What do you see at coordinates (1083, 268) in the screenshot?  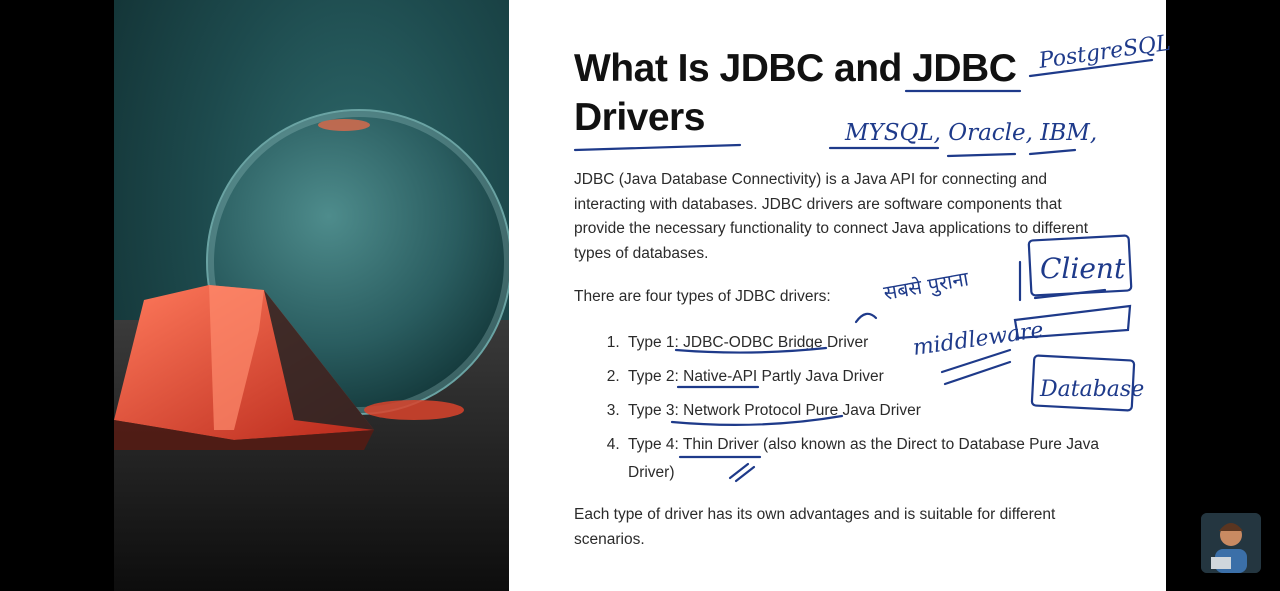 I see `annotation-client: Client` at bounding box center [1083, 268].